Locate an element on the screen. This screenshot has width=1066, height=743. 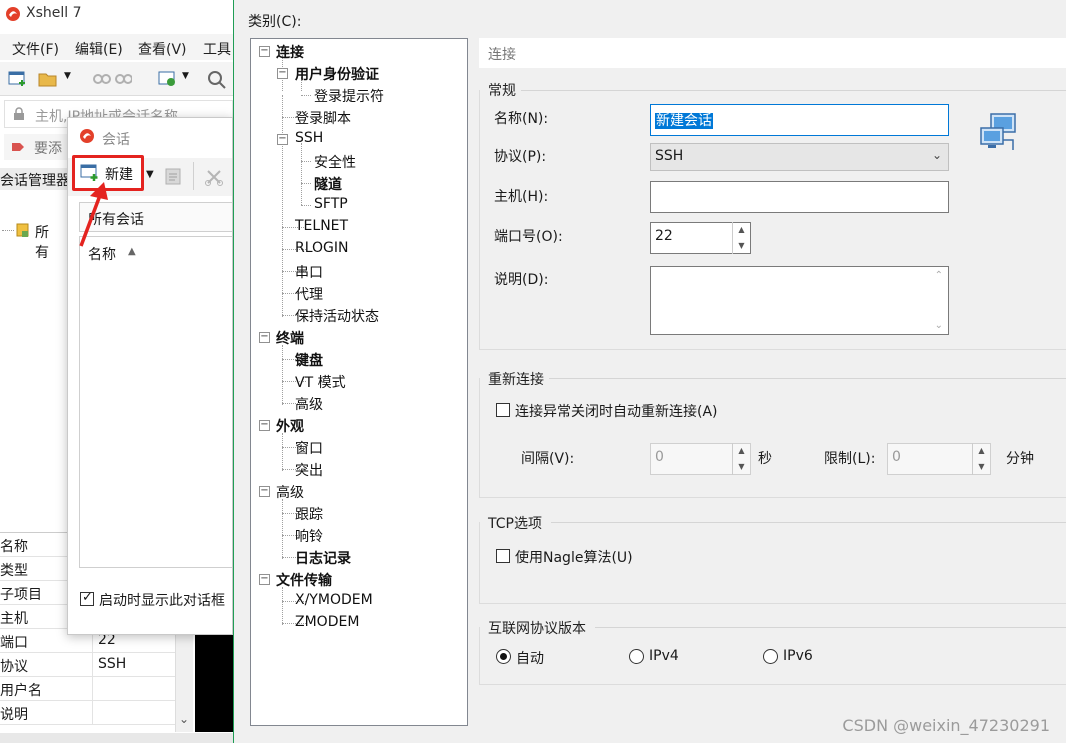
new-session-icon is located at coordinates (18, 79).